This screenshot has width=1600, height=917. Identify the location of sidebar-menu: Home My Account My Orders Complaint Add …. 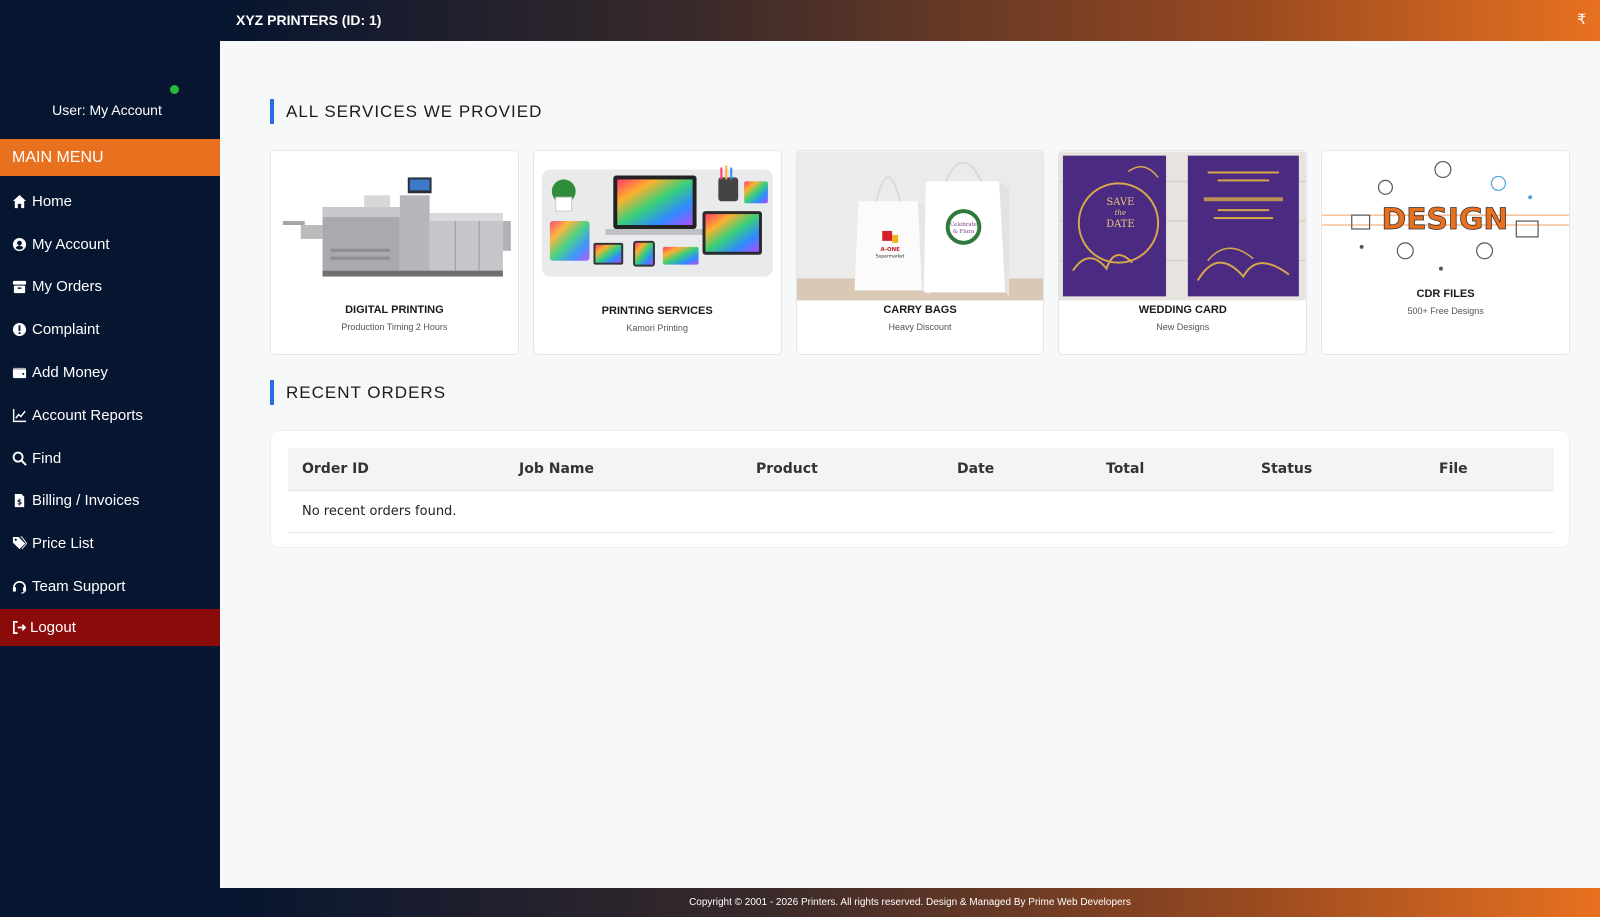
(110, 394).